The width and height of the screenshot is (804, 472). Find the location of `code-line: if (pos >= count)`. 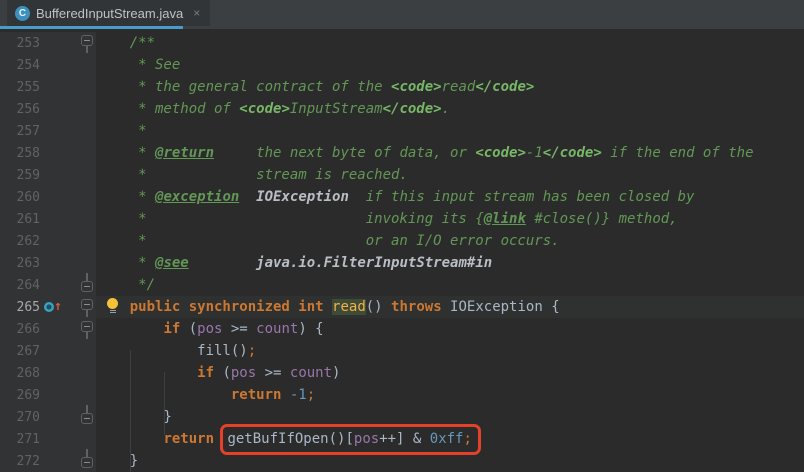

code-line: if (pos >= count) is located at coordinates (450, 373).